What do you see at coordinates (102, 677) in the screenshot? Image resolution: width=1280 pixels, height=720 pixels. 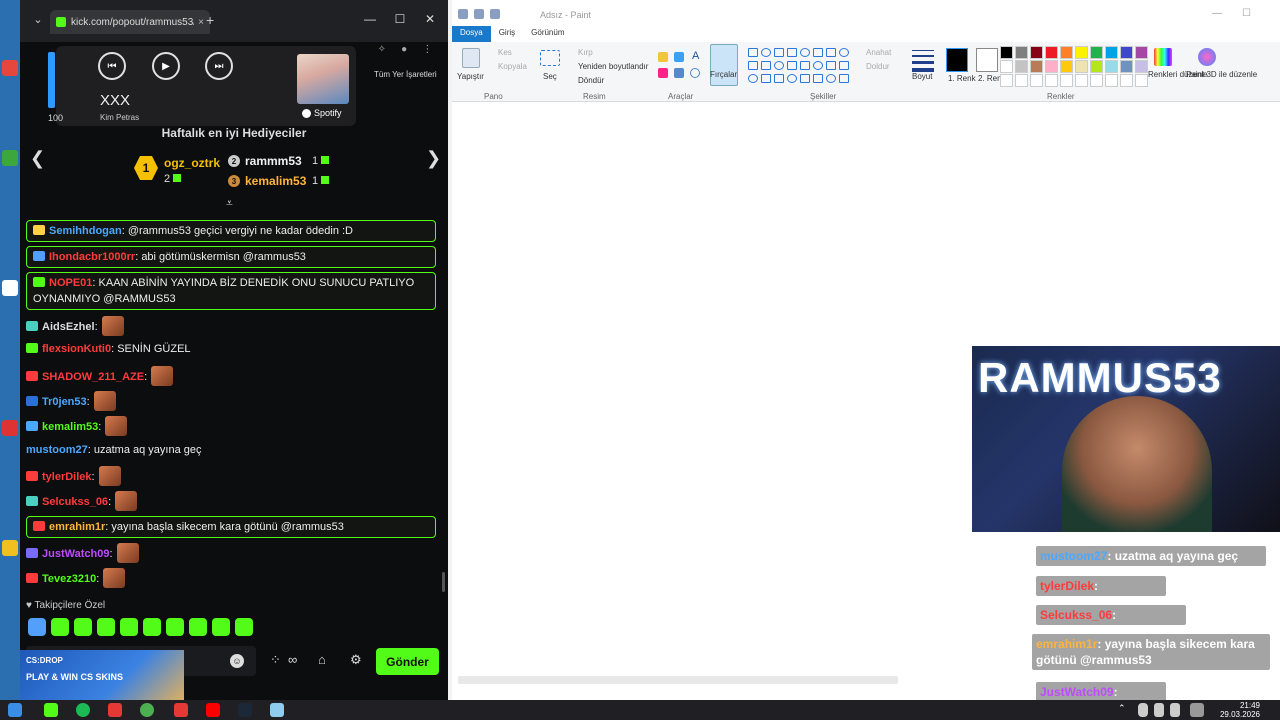 I see `advertisement-banner: CS:DROP PLAY & WIN CS SKINS` at bounding box center [102, 677].